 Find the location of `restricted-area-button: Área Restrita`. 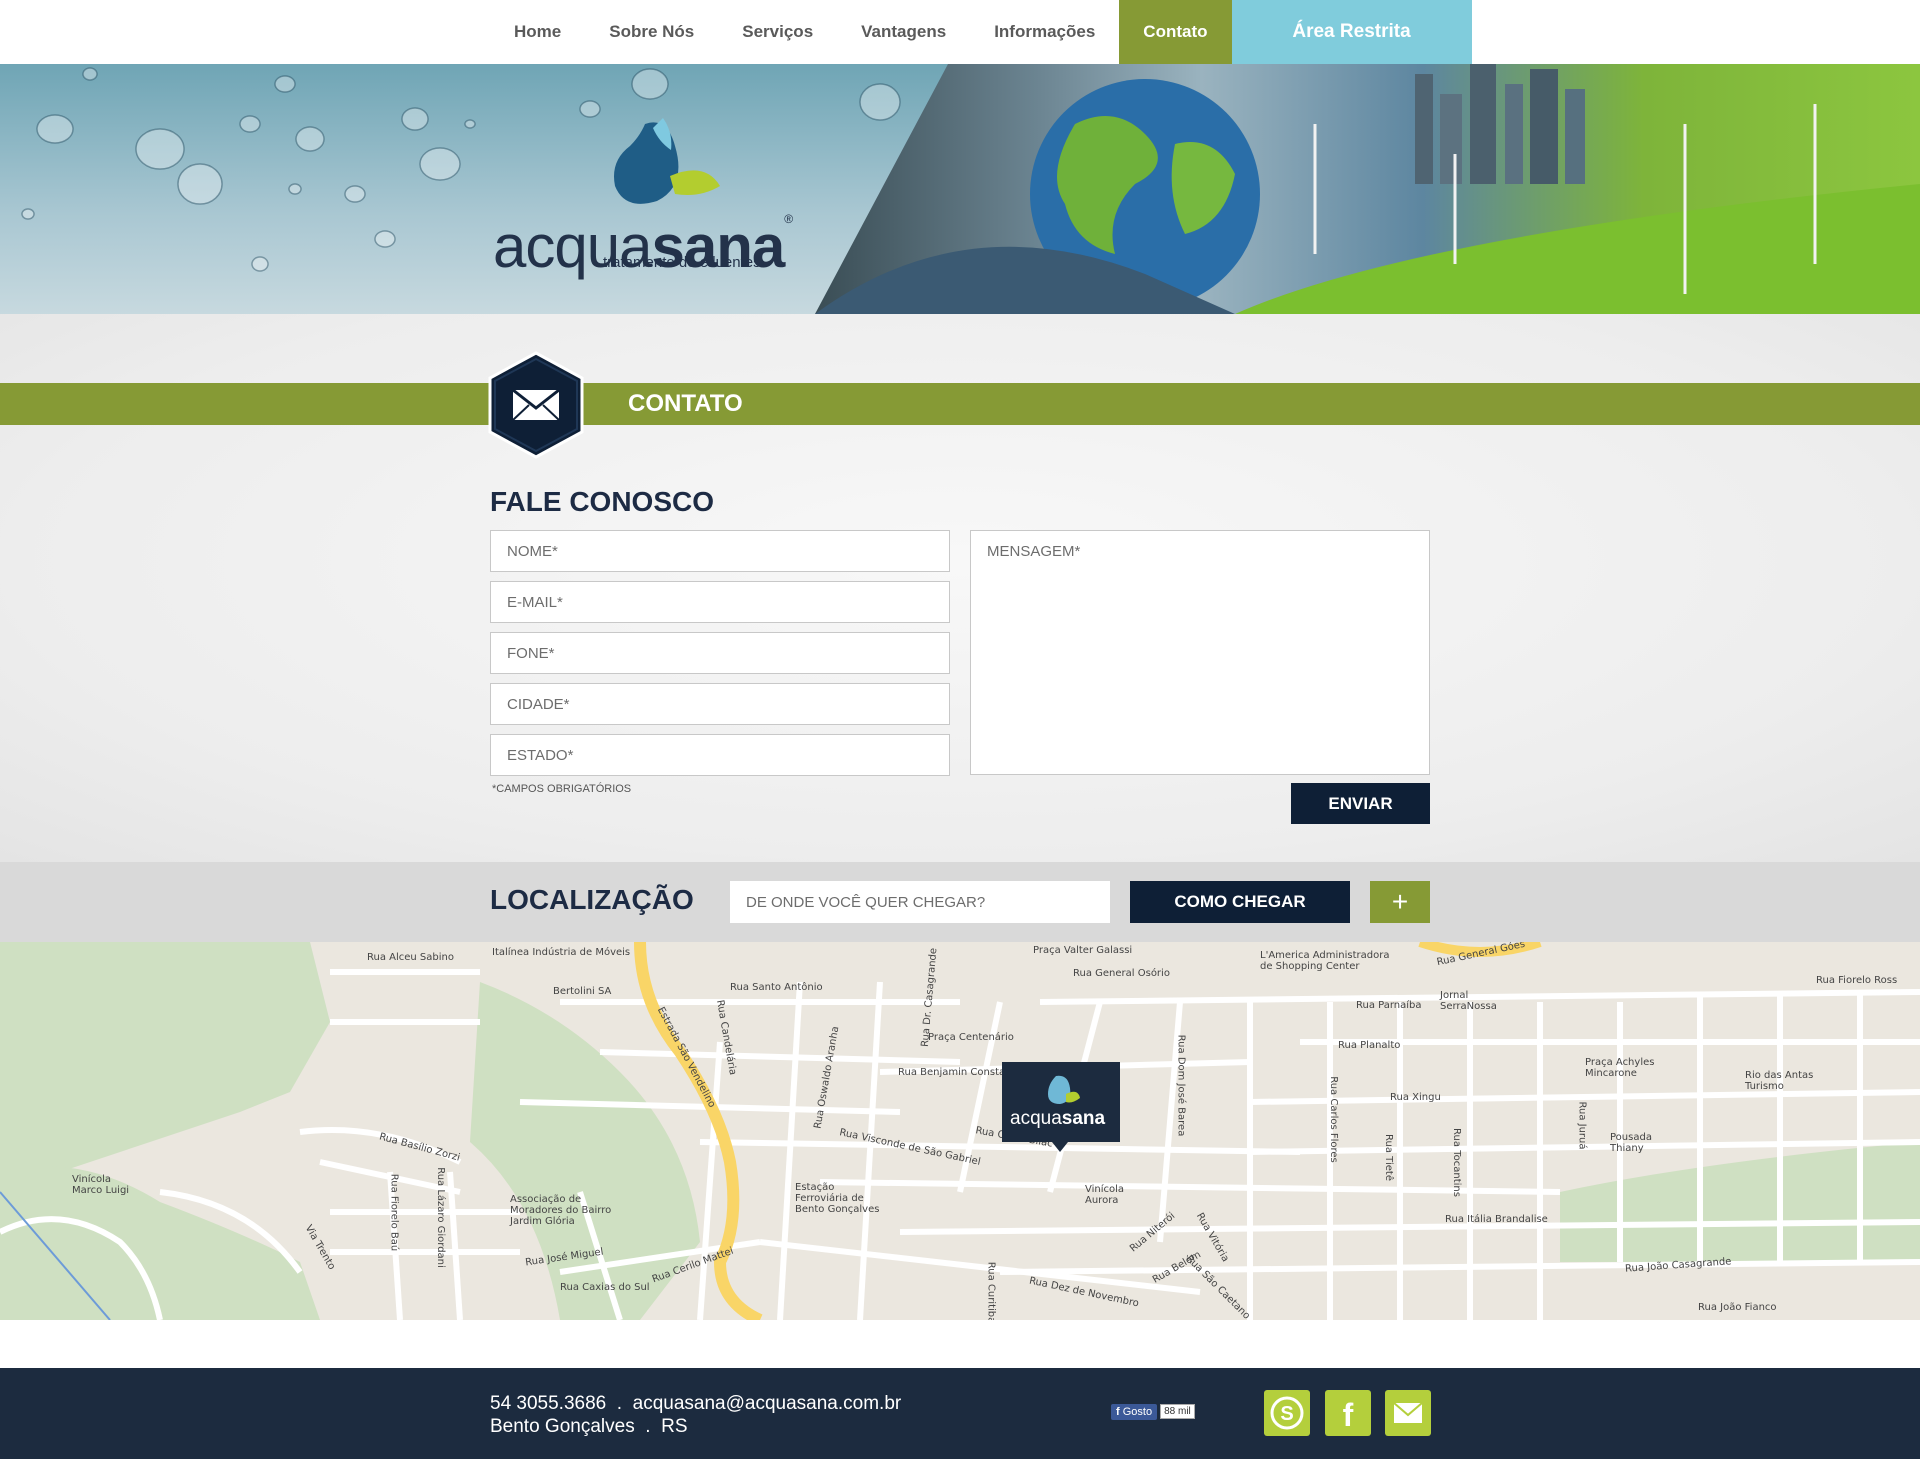

restricted-area-button: Área Restrita is located at coordinates (1351, 32).